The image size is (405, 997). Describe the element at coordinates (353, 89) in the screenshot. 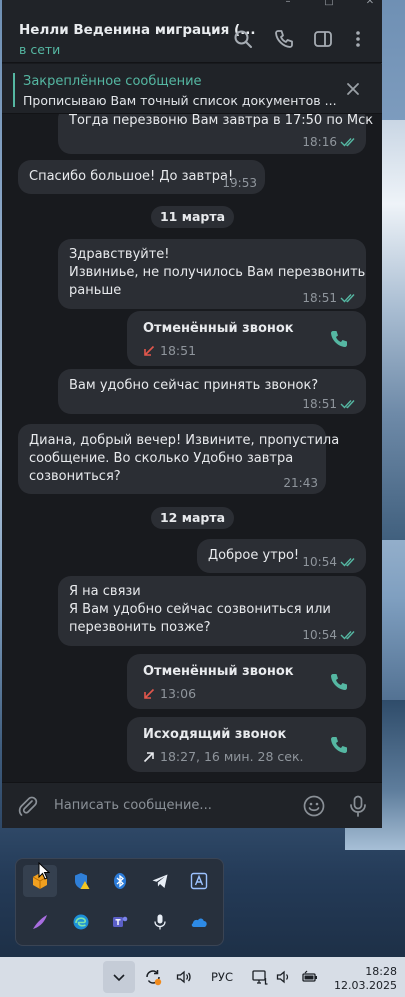

I see `close-icon` at that location.